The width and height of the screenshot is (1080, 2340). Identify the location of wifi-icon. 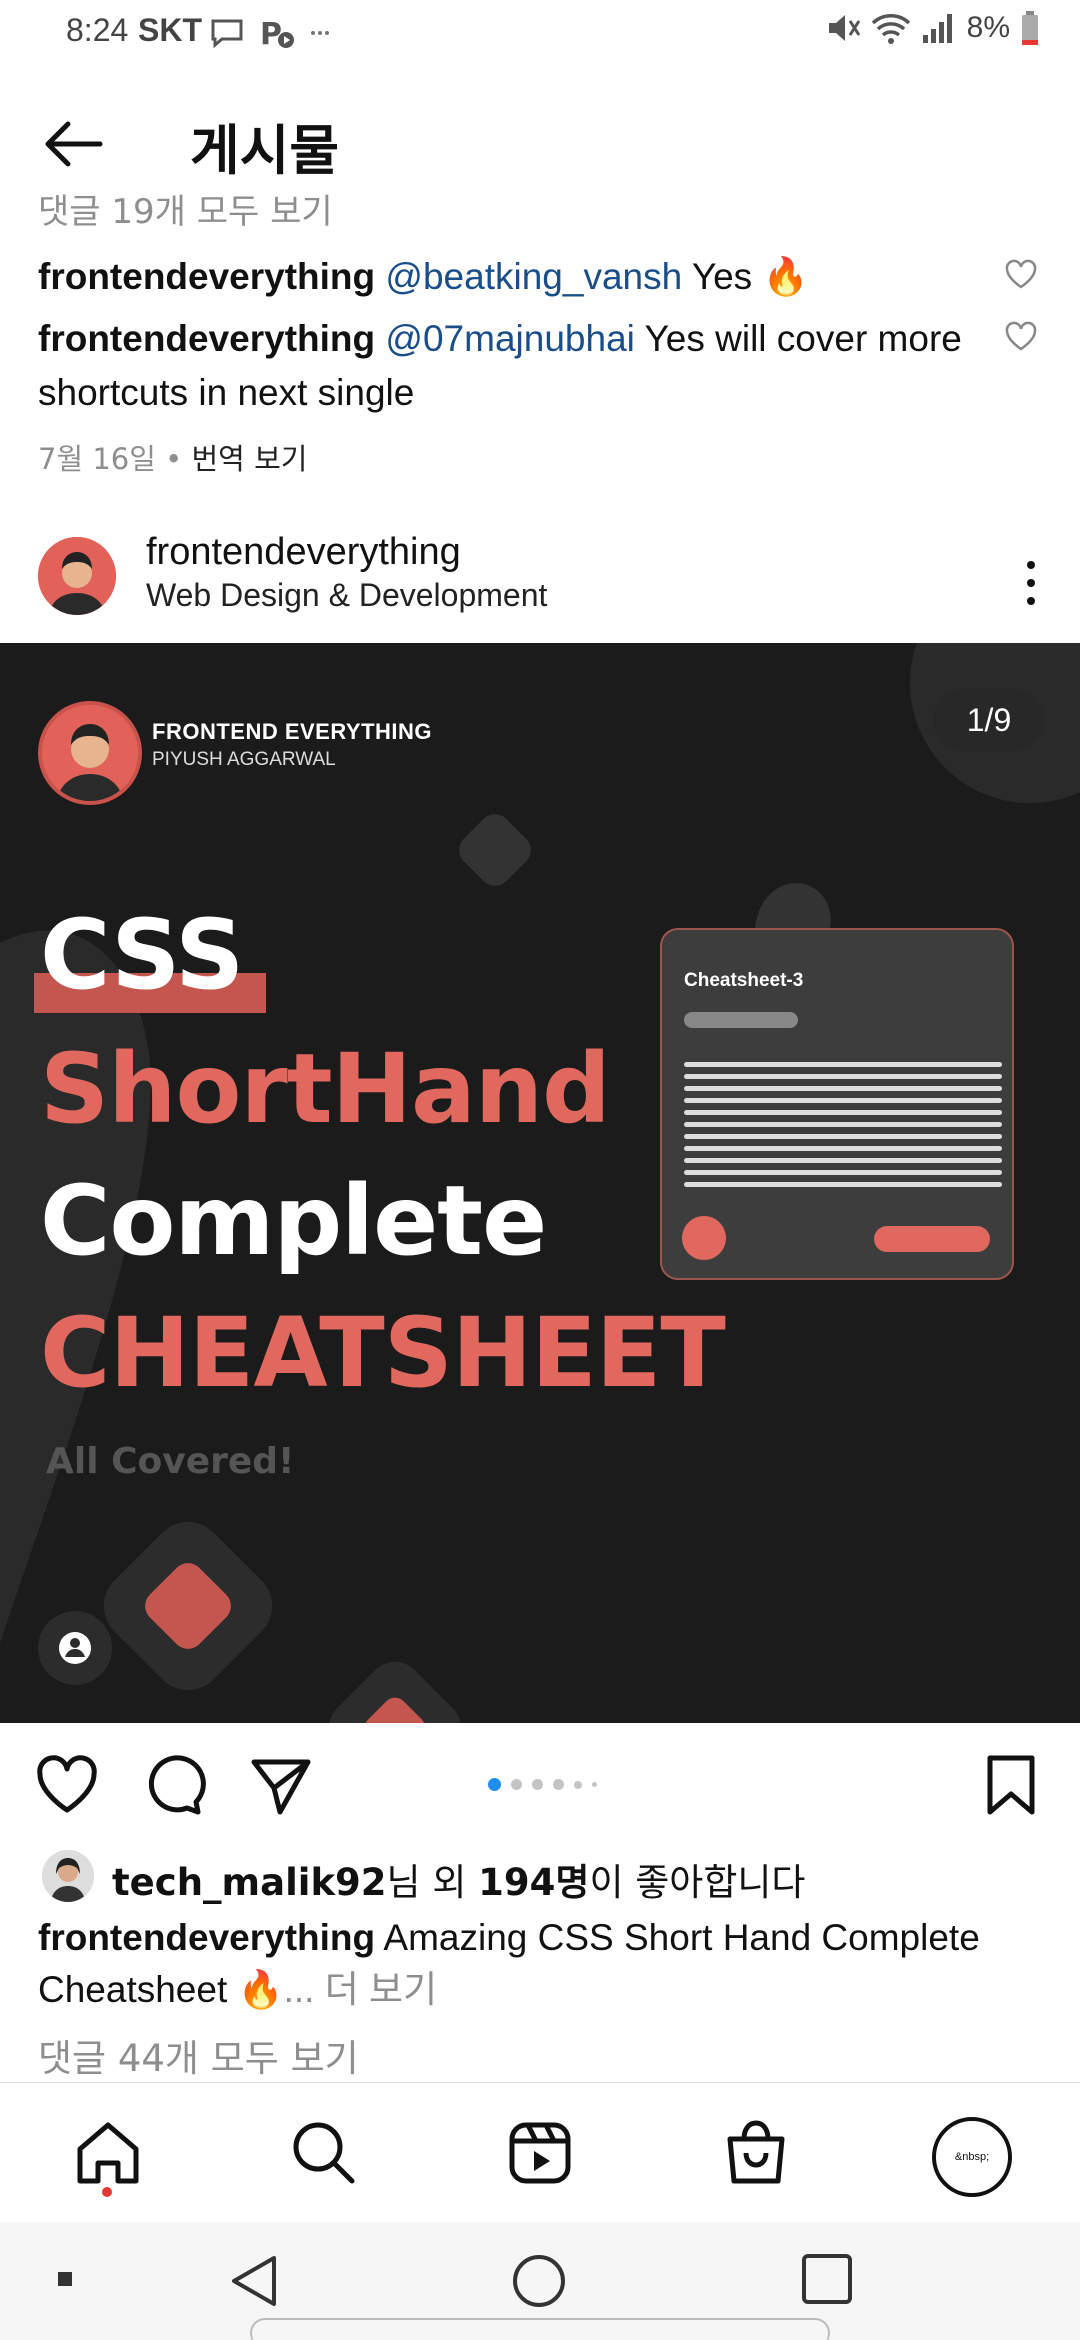
(890, 29).